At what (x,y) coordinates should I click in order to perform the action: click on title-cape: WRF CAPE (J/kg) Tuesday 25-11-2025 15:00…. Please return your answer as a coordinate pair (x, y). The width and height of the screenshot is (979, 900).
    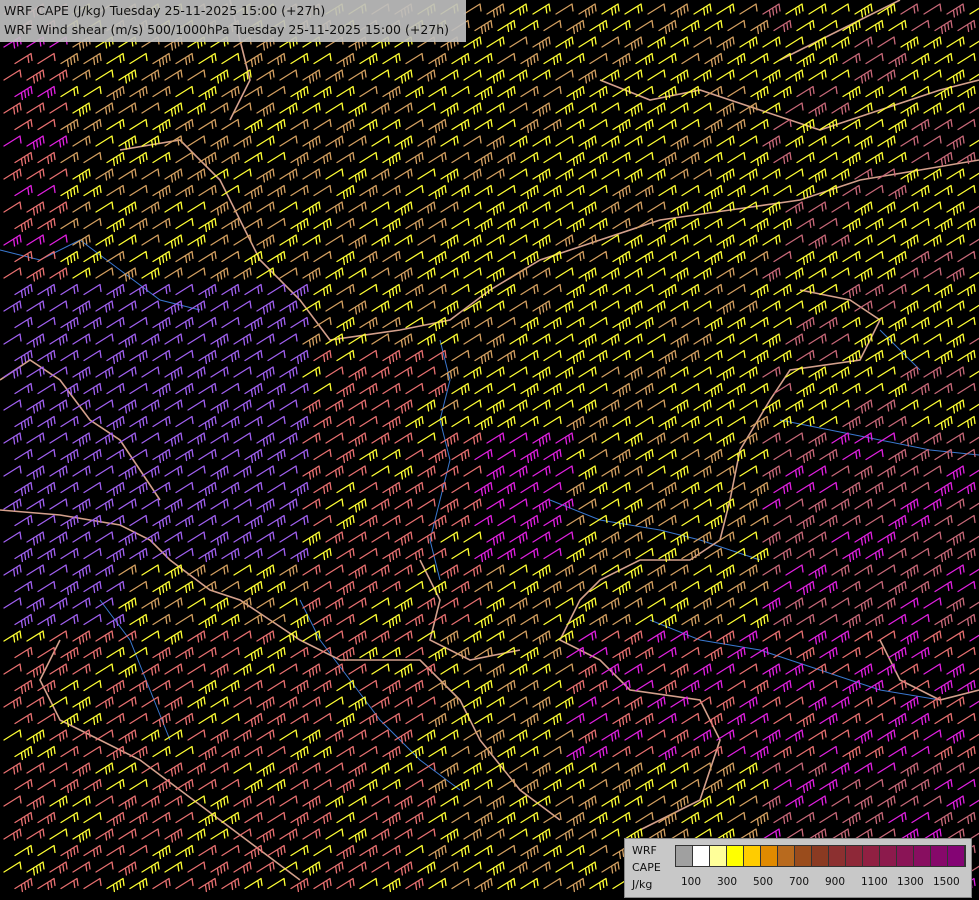
    Looking at the image, I should click on (165, 10).